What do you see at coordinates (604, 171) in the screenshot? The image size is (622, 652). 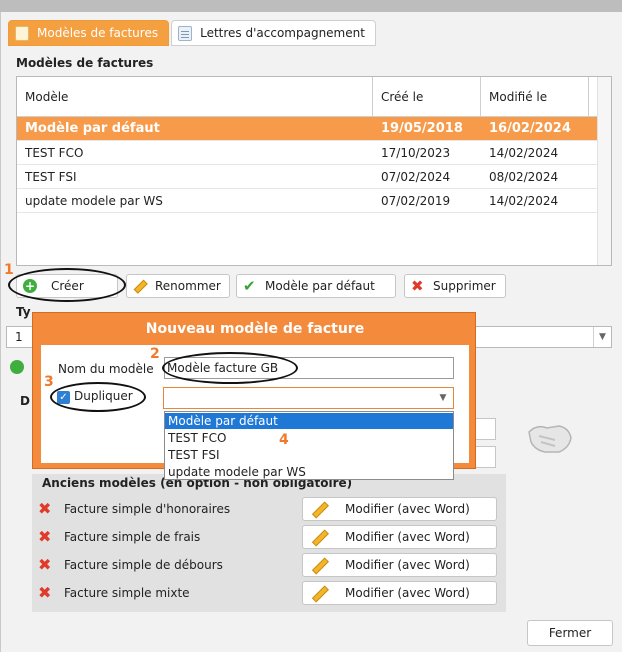 I see `grid-scrollbar` at bounding box center [604, 171].